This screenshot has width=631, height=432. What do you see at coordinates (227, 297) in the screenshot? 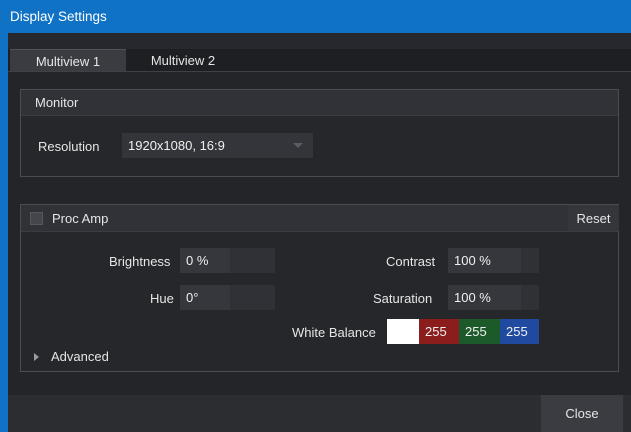
I see `hue-field: 0°` at bounding box center [227, 297].